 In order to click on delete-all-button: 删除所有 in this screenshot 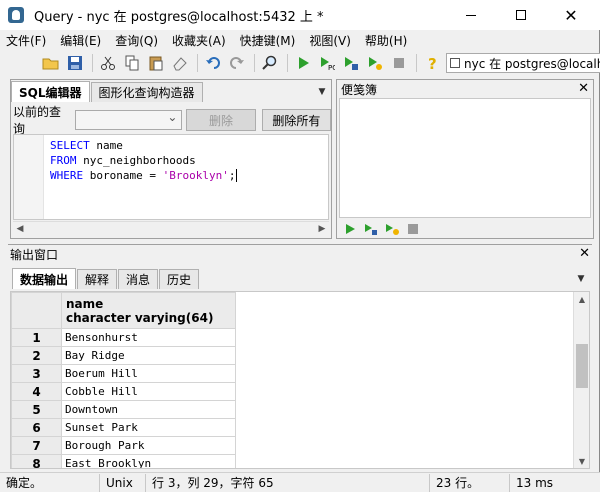, I will do `click(296, 120)`.